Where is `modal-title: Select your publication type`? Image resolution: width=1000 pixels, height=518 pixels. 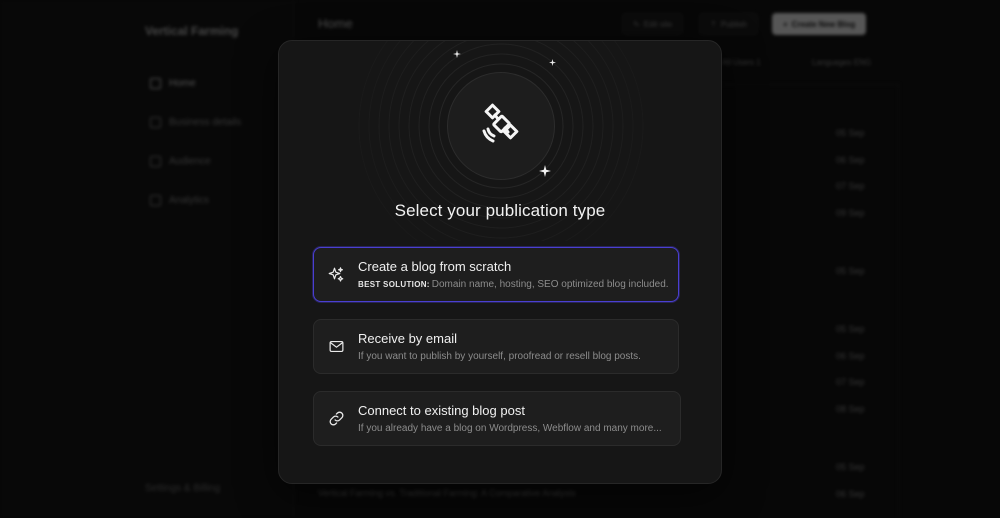
modal-title: Select your publication type is located at coordinates (500, 210).